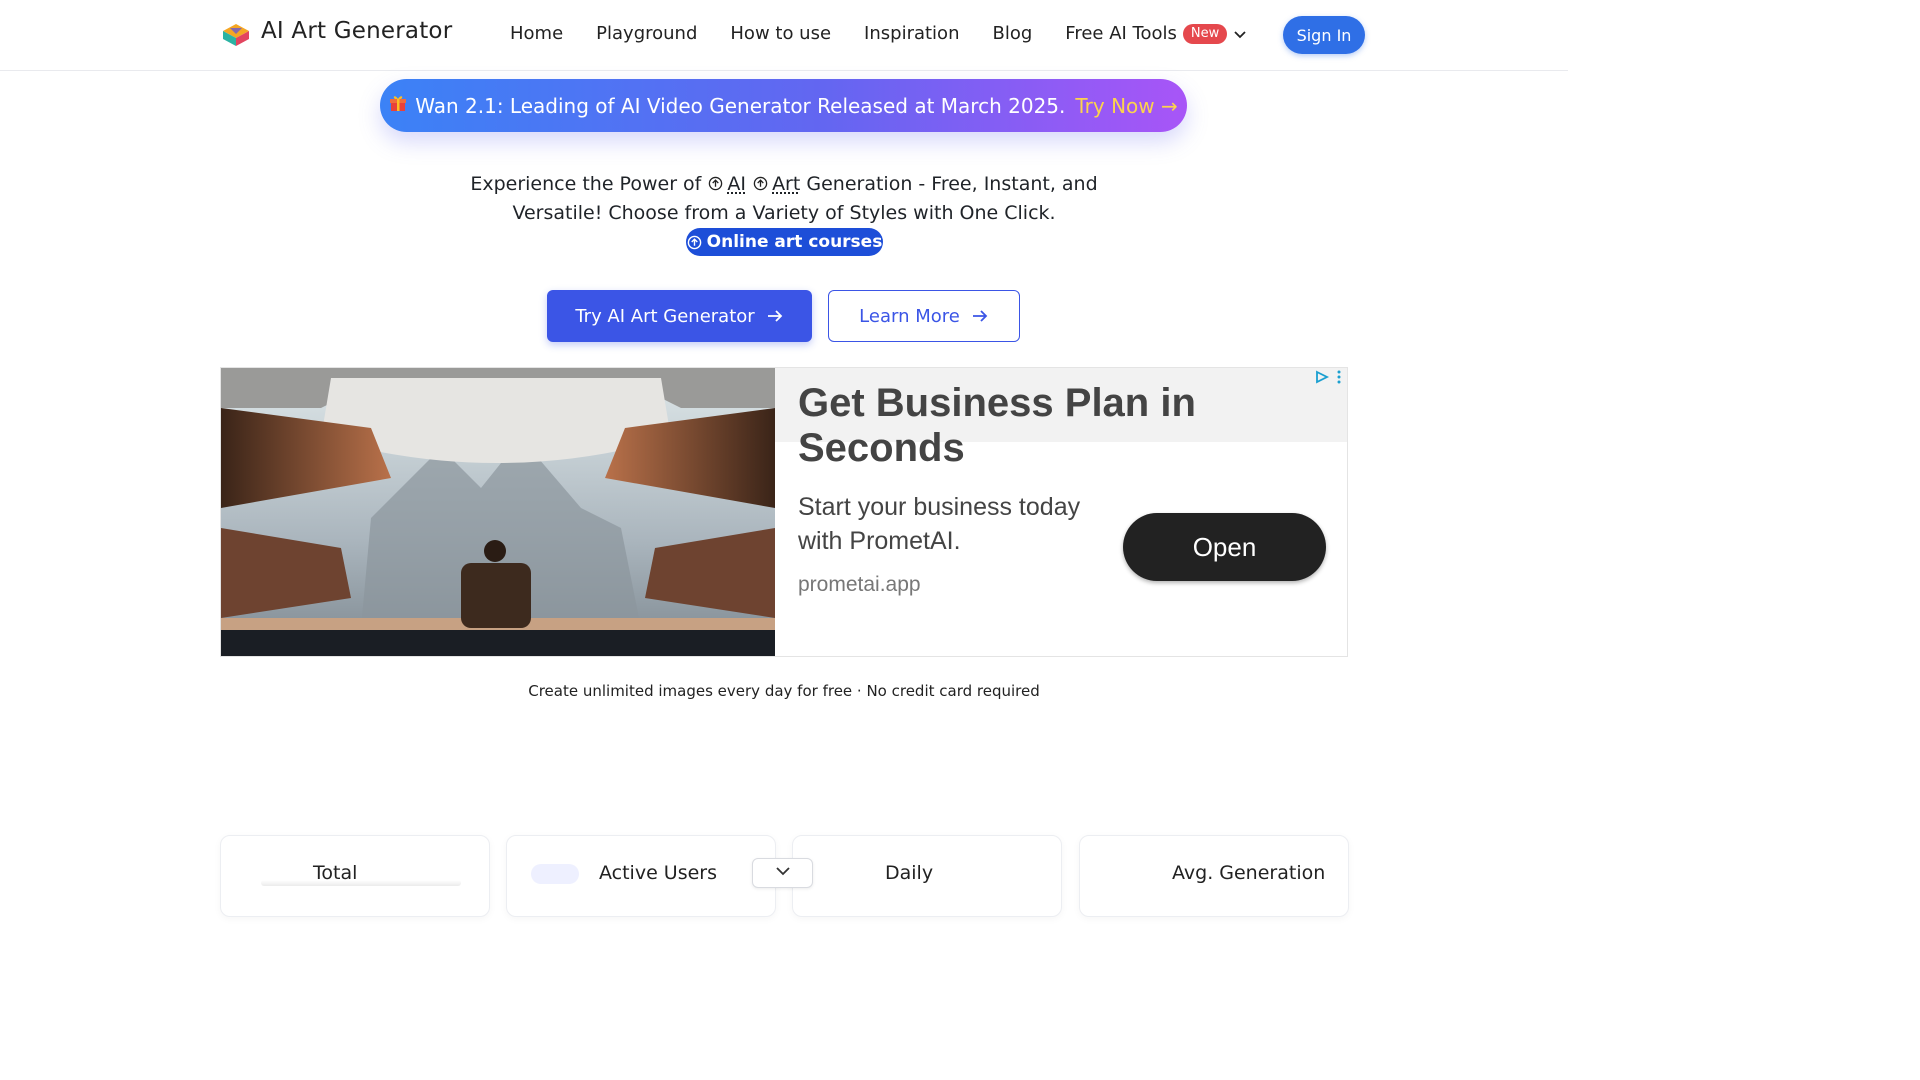 This screenshot has width=1920, height=1080. Describe the element at coordinates (736, 184) in the screenshot. I see `ai-link: AI` at that location.